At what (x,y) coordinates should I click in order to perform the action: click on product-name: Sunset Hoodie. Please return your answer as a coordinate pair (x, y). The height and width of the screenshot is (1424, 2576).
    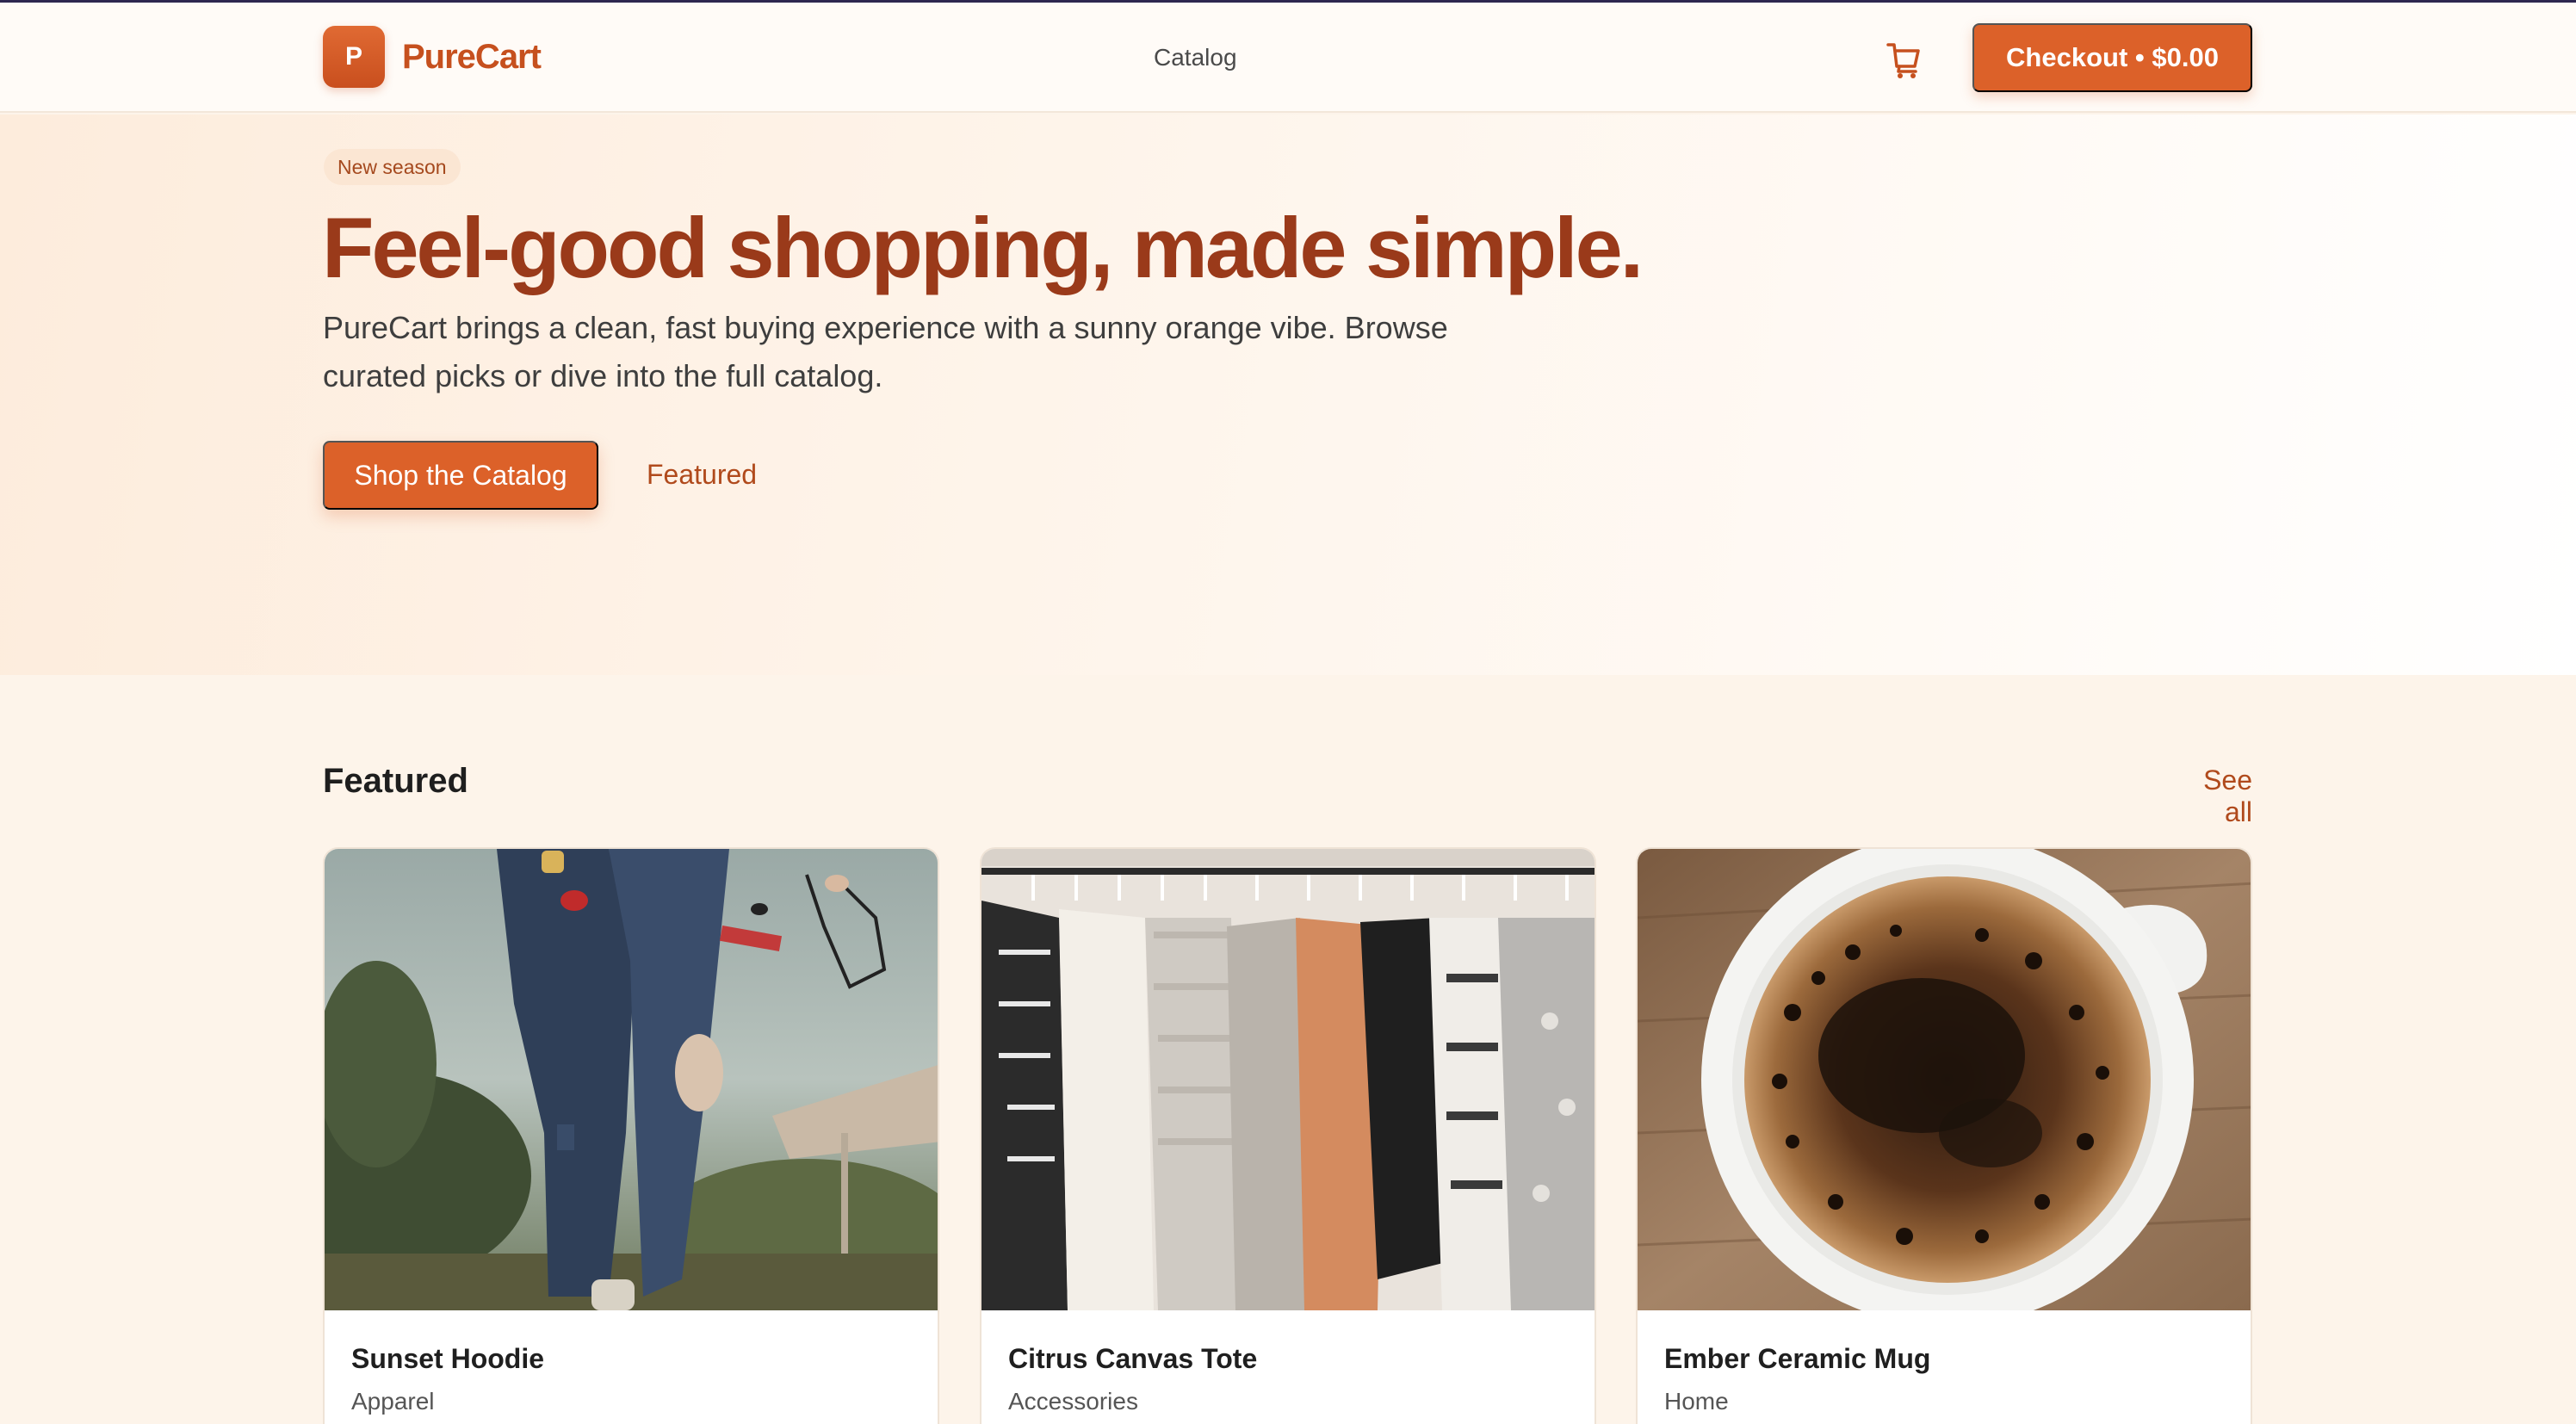
    Looking at the image, I should click on (448, 1359).